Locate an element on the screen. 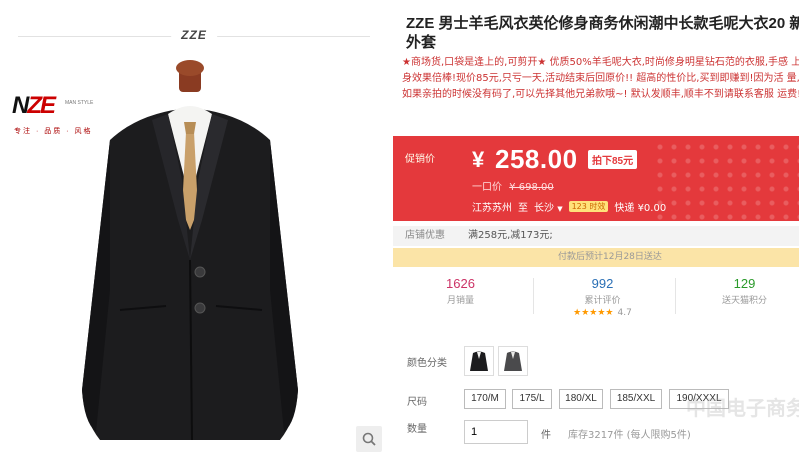 The image size is (799, 457). size-option-175: 175/L is located at coordinates (532, 399).